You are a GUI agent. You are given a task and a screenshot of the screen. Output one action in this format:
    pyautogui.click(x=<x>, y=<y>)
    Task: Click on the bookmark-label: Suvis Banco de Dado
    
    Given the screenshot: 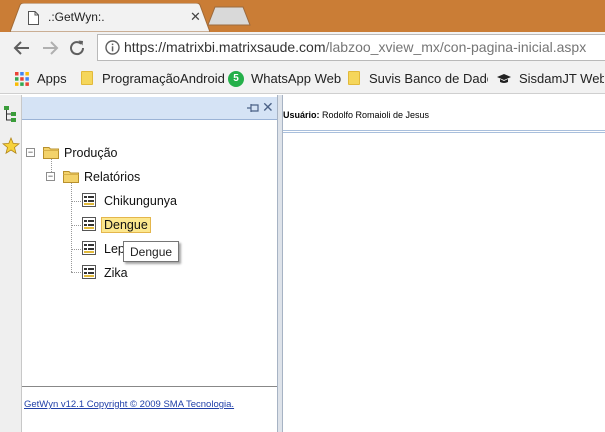 What is the action you would take?
    pyautogui.click(x=428, y=78)
    